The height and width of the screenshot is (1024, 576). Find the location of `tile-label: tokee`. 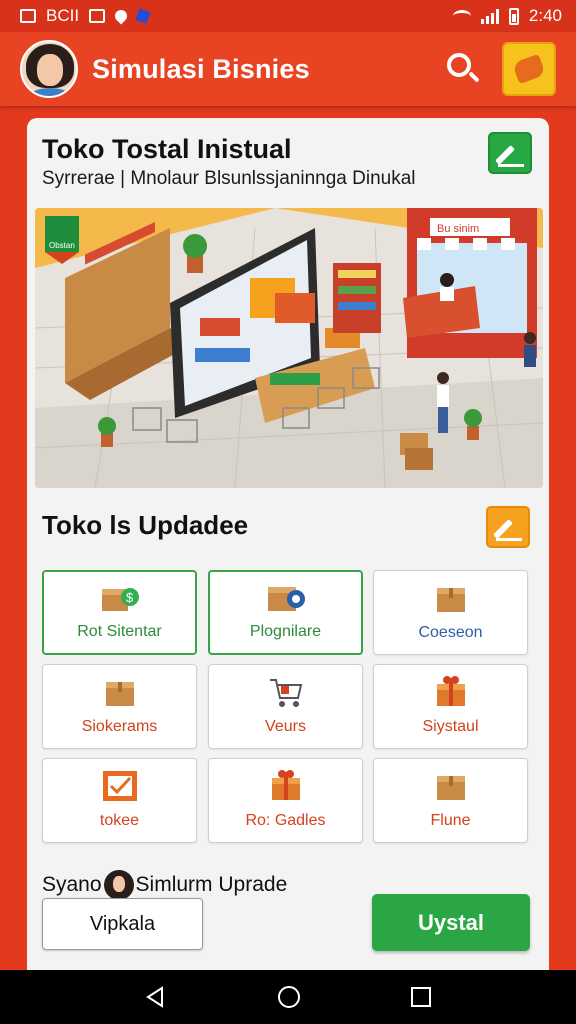

tile-label: tokee is located at coordinates (119, 820).